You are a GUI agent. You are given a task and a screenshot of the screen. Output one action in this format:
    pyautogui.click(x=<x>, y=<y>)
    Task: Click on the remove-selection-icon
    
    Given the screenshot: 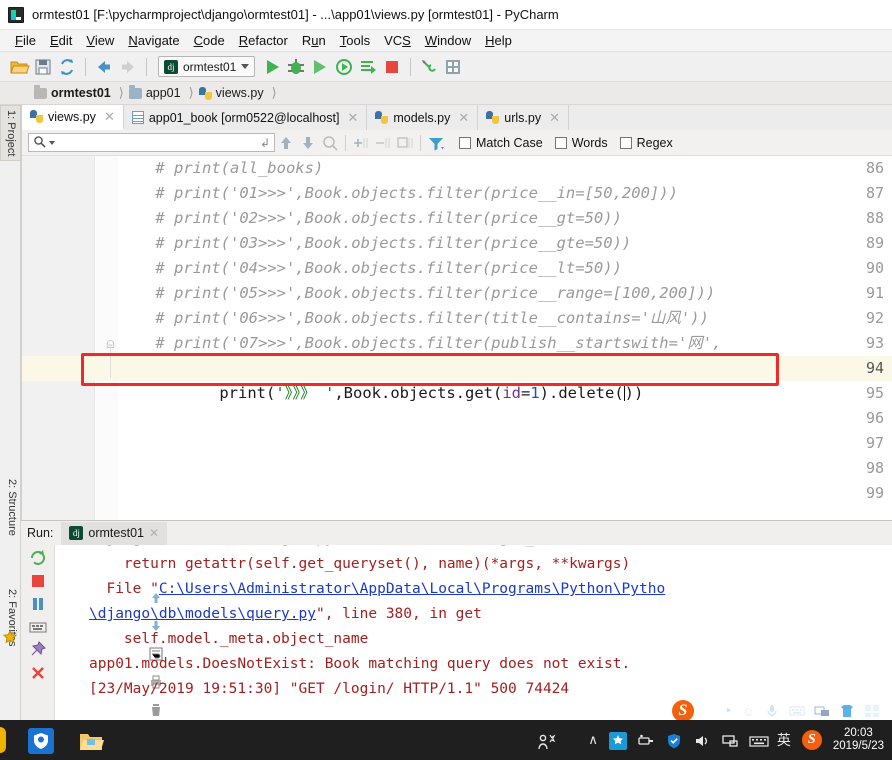 What is the action you would take?
    pyautogui.click(x=383, y=143)
    